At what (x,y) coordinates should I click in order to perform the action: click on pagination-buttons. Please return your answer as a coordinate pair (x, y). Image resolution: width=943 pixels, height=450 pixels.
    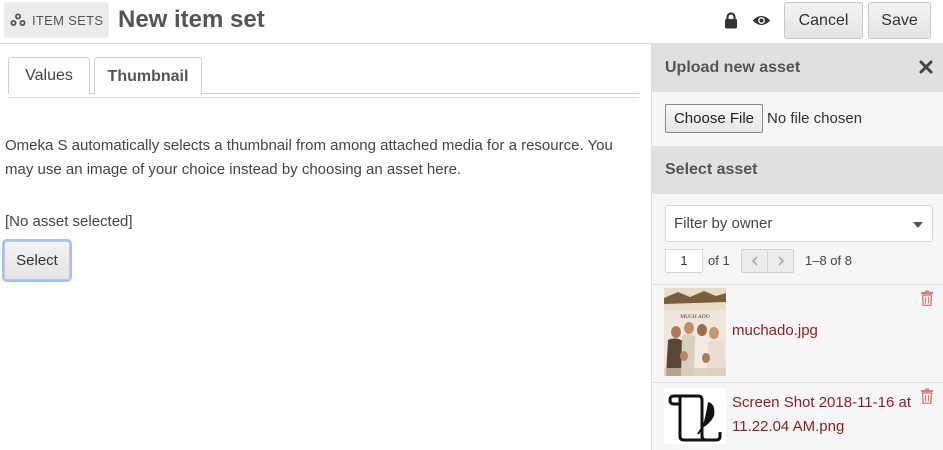
    Looking at the image, I should click on (767, 261).